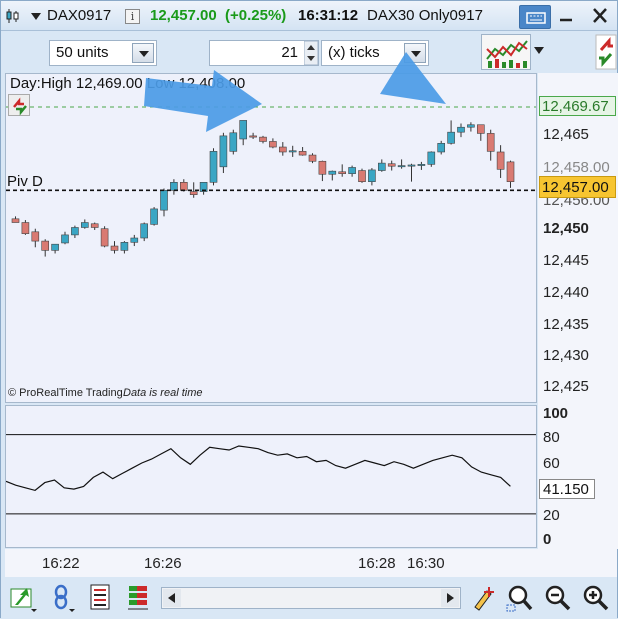 Image resolution: width=618 pixels, height=619 pixels. Describe the element at coordinates (566, 324) in the screenshot. I see `price-tick: 12,435` at that location.